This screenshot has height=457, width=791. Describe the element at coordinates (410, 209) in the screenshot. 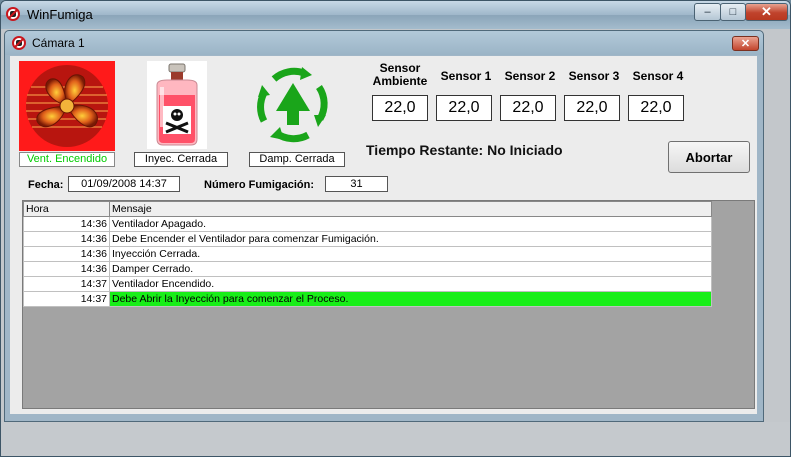

I see `column-header-mensaje: Mensaje` at that location.